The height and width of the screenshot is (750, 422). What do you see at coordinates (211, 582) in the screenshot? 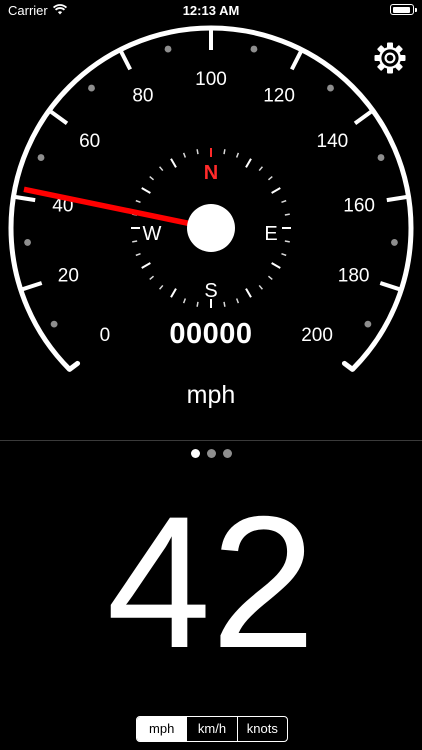
I see `digital-speed-readout: 42` at bounding box center [211, 582].